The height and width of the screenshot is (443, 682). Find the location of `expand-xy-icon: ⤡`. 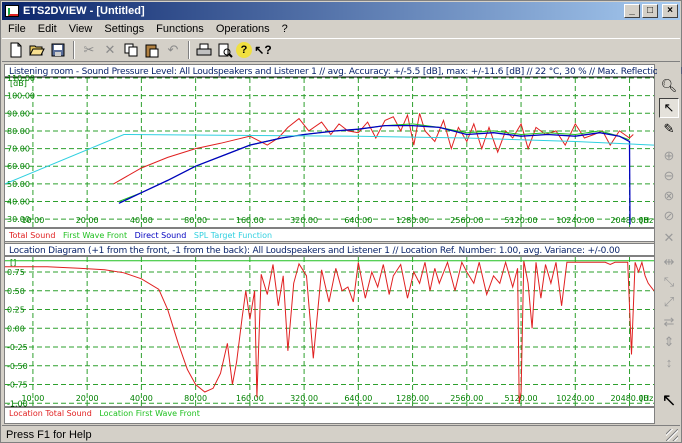

expand-xy-icon: ⤡ is located at coordinates (669, 282).